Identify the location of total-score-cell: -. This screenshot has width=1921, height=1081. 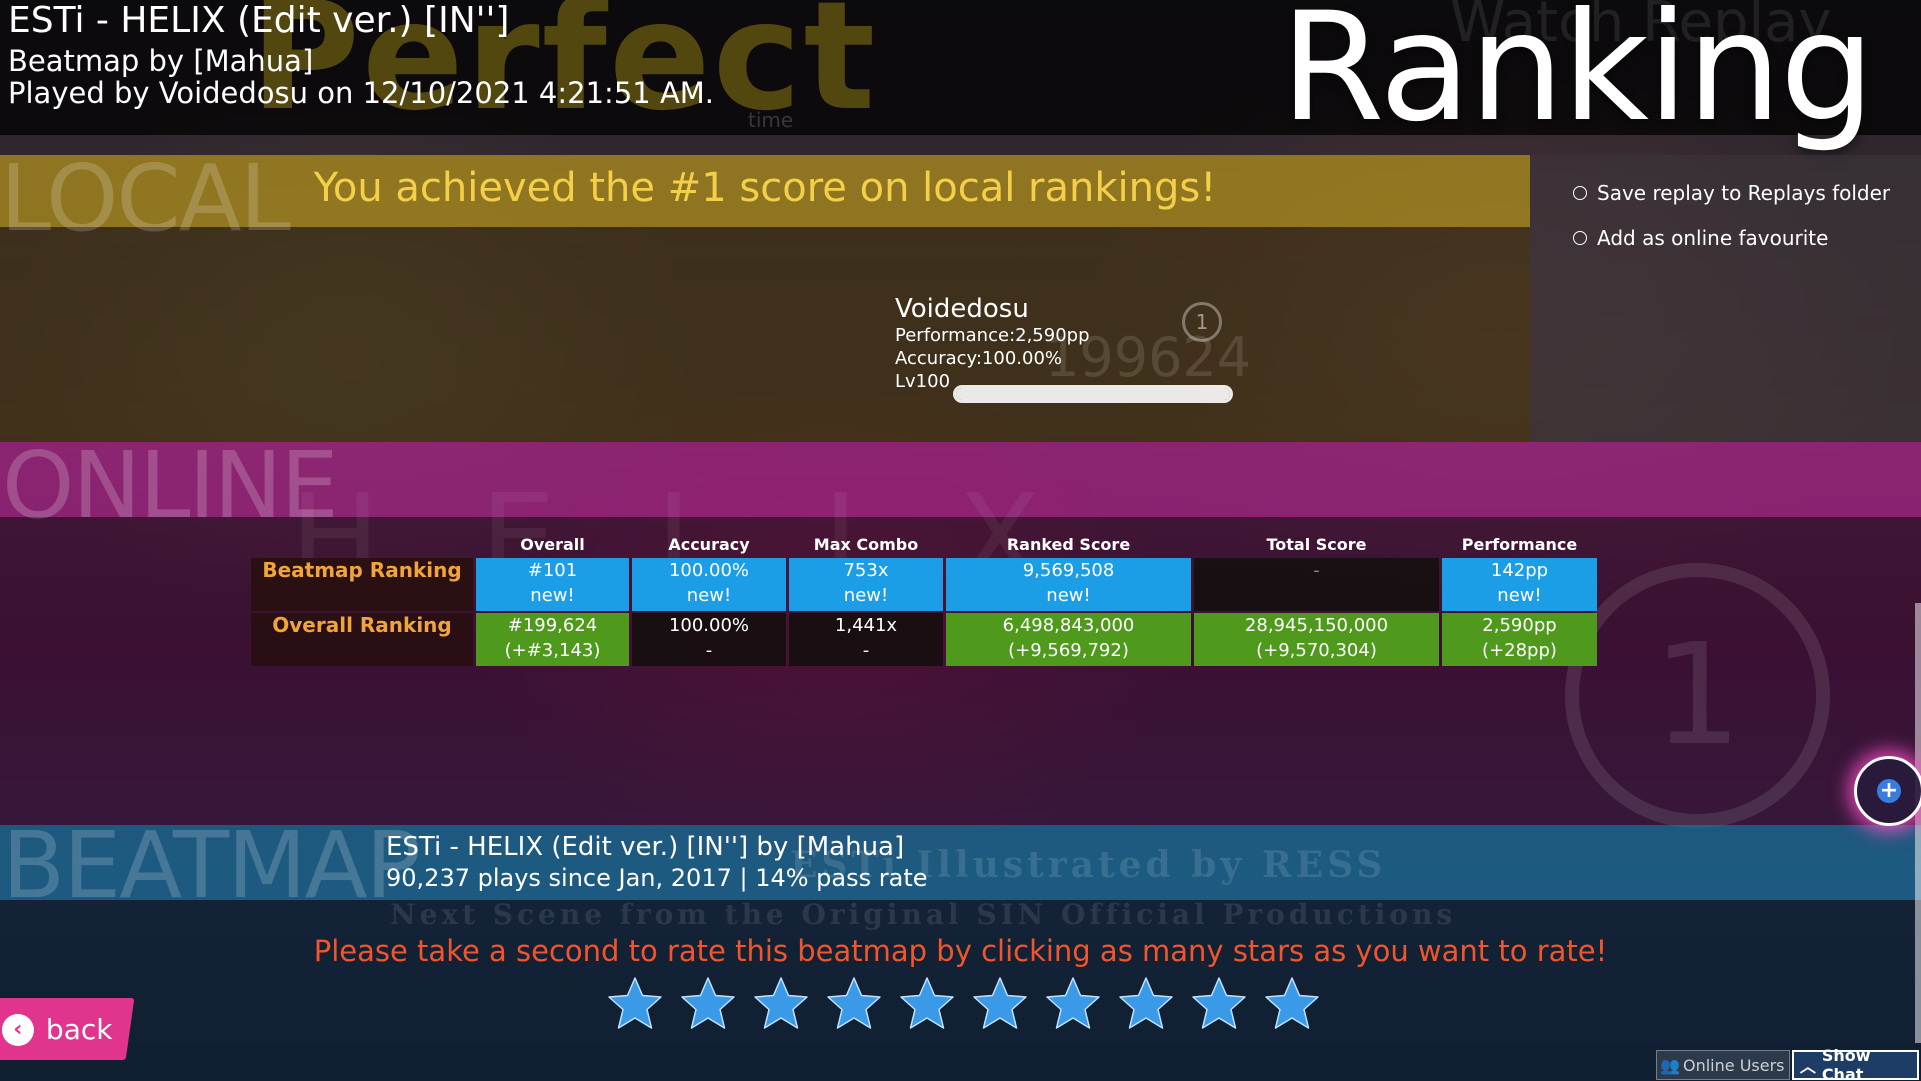
(1316, 584).